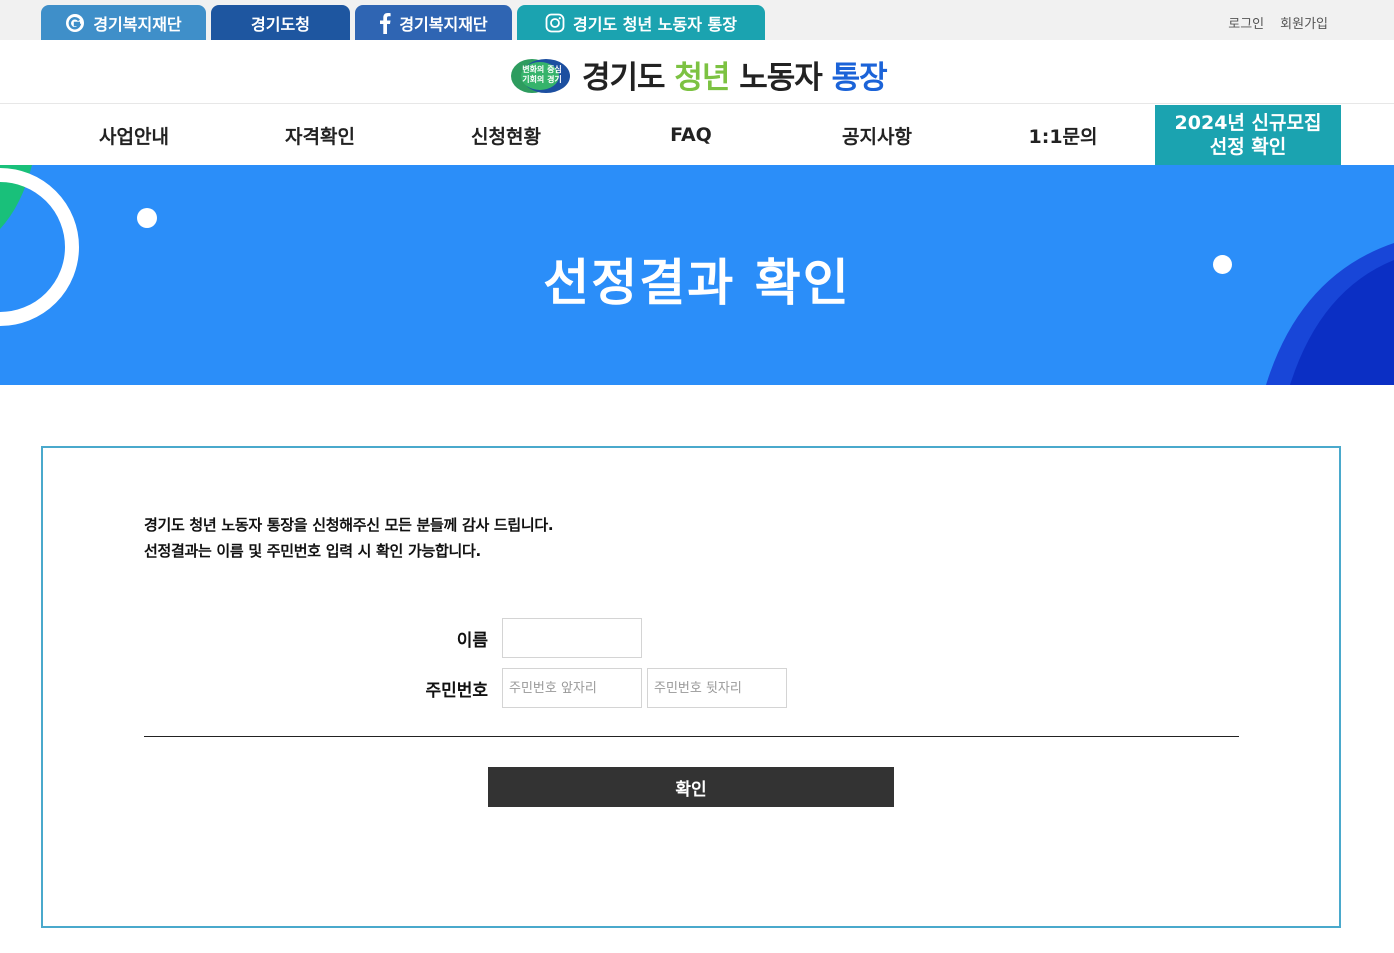 The image size is (1394, 953). What do you see at coordinates (1248, 135) in the screenshot?
I see `nav-cta-selection-check: 2024년 신규모집 선정 확인` at bounding box center [1248, 135].